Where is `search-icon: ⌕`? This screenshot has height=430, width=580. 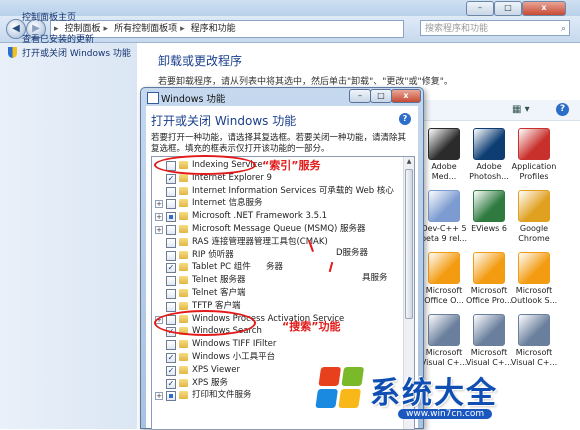 search-icon: ⌕ is located at coordinates (563, 29).